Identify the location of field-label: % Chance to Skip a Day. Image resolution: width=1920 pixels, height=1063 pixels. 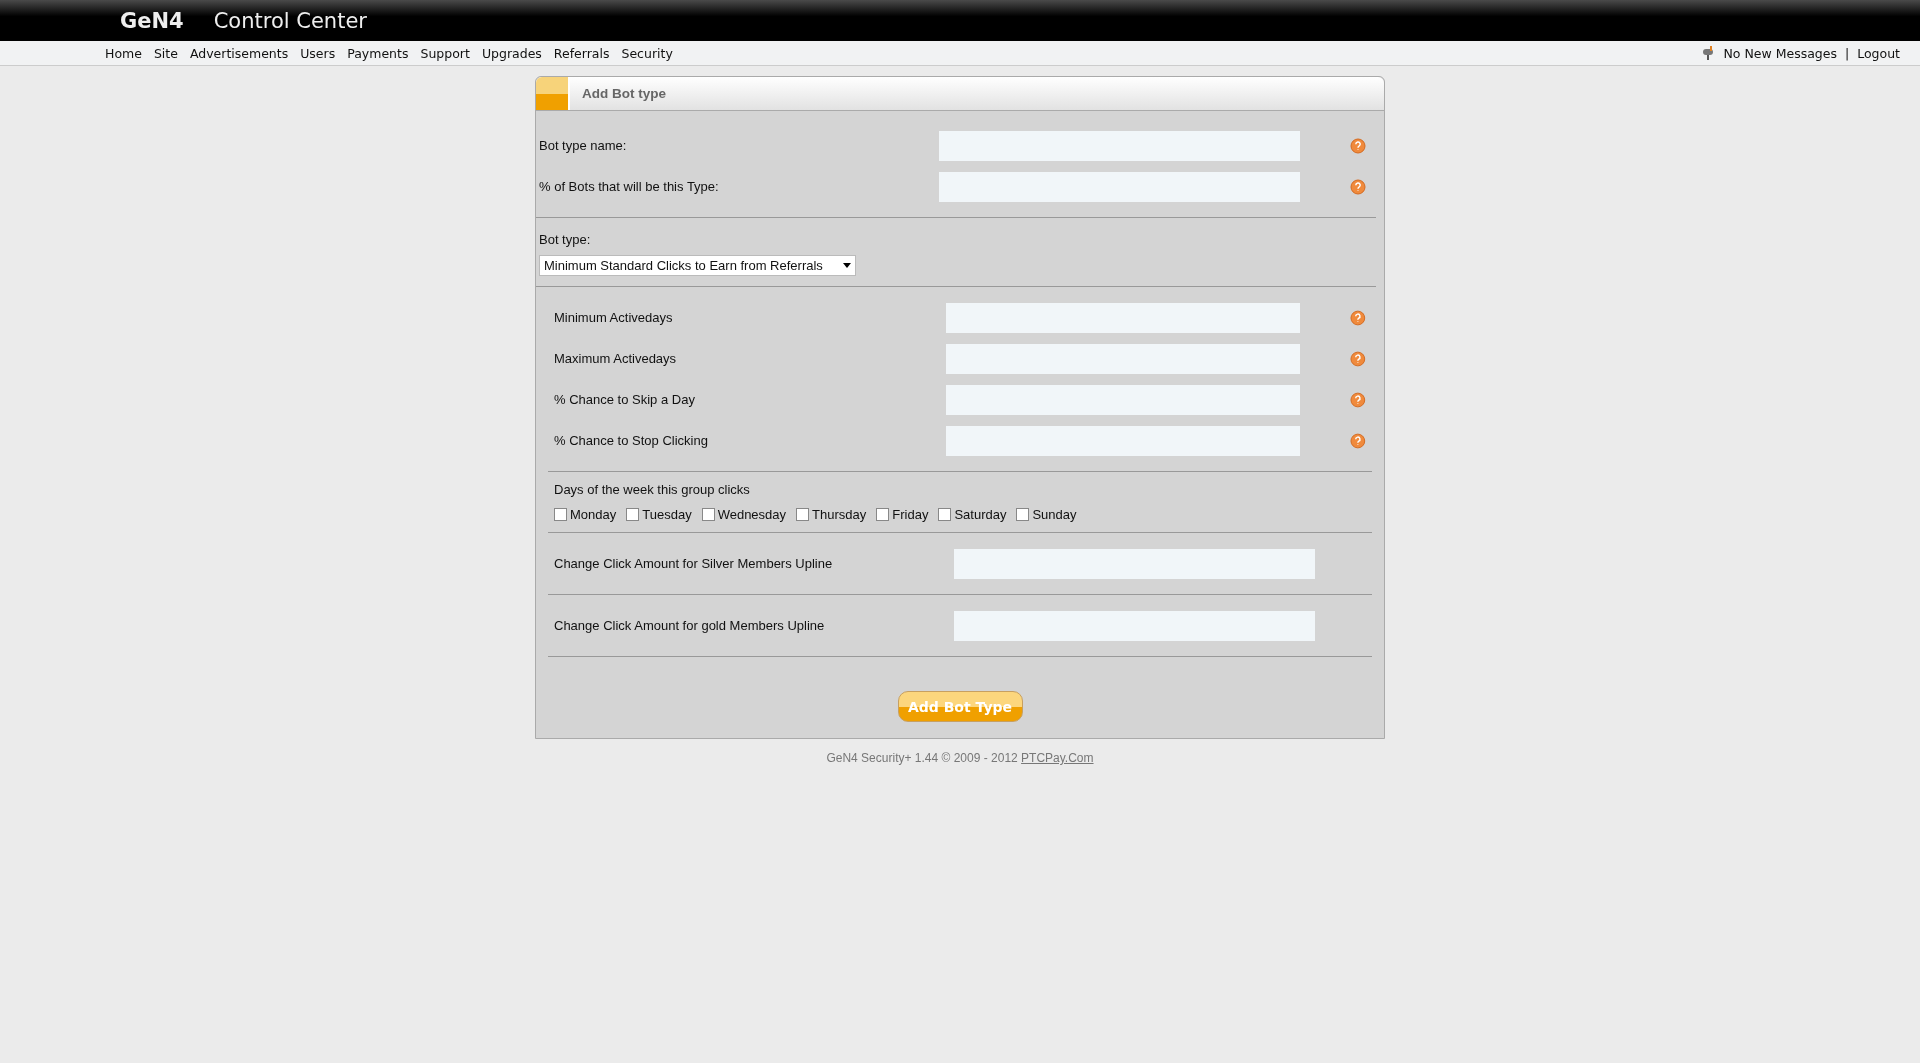
(625, 399).